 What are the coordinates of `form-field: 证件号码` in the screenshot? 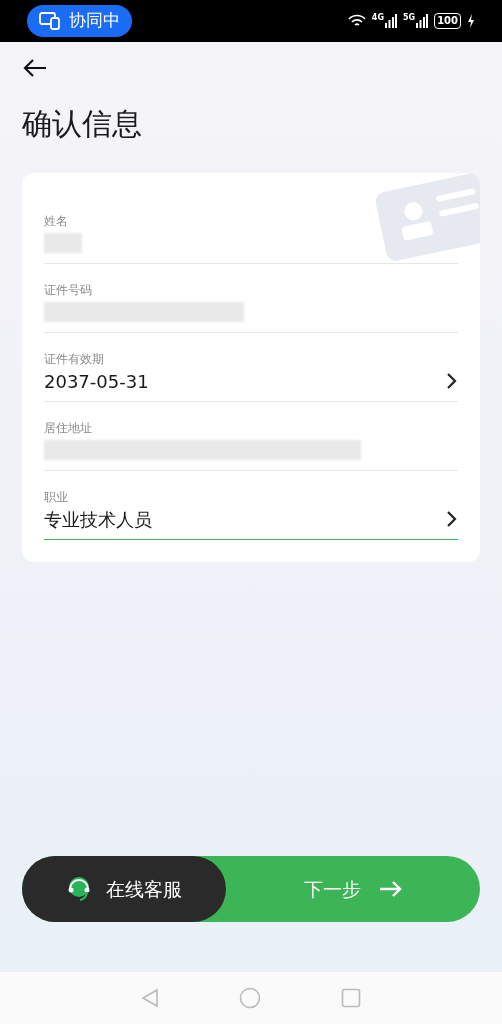 It's located at (251, 299).